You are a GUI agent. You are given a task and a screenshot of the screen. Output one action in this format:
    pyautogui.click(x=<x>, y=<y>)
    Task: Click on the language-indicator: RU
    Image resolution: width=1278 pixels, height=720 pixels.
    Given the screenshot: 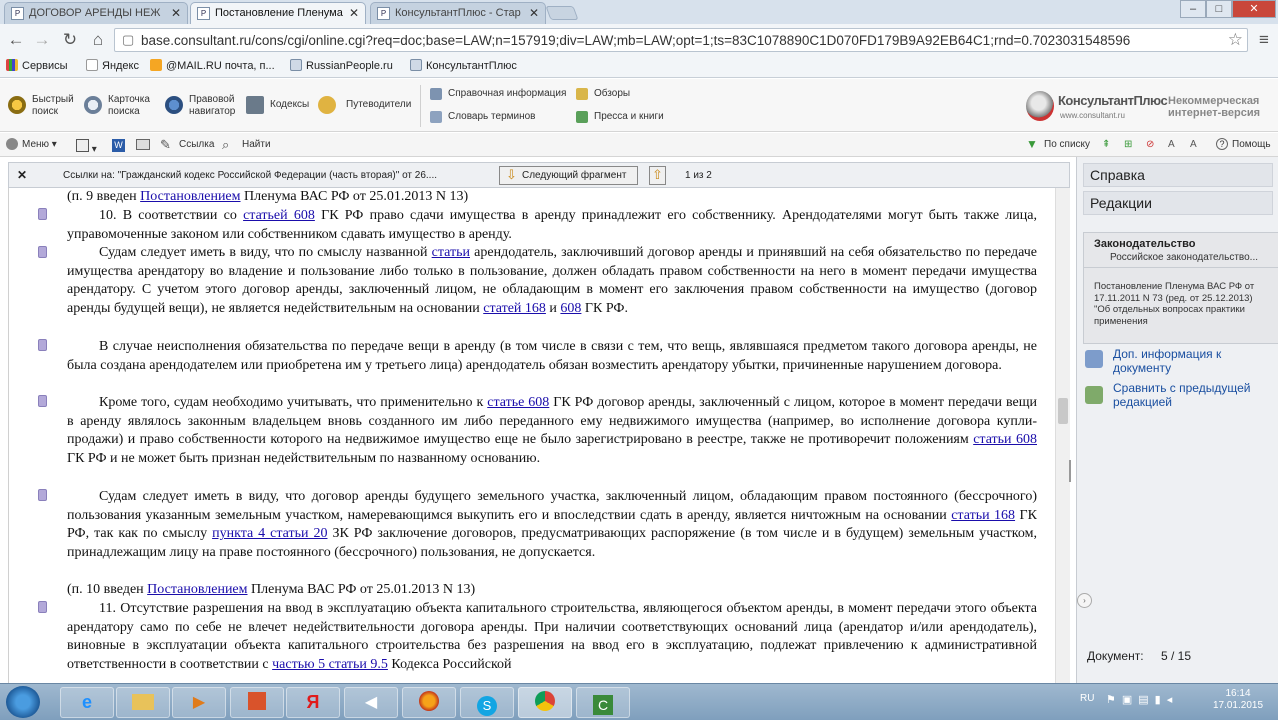 What is the action you would take?
    pyautogui.click(x=1087, y=698)
    